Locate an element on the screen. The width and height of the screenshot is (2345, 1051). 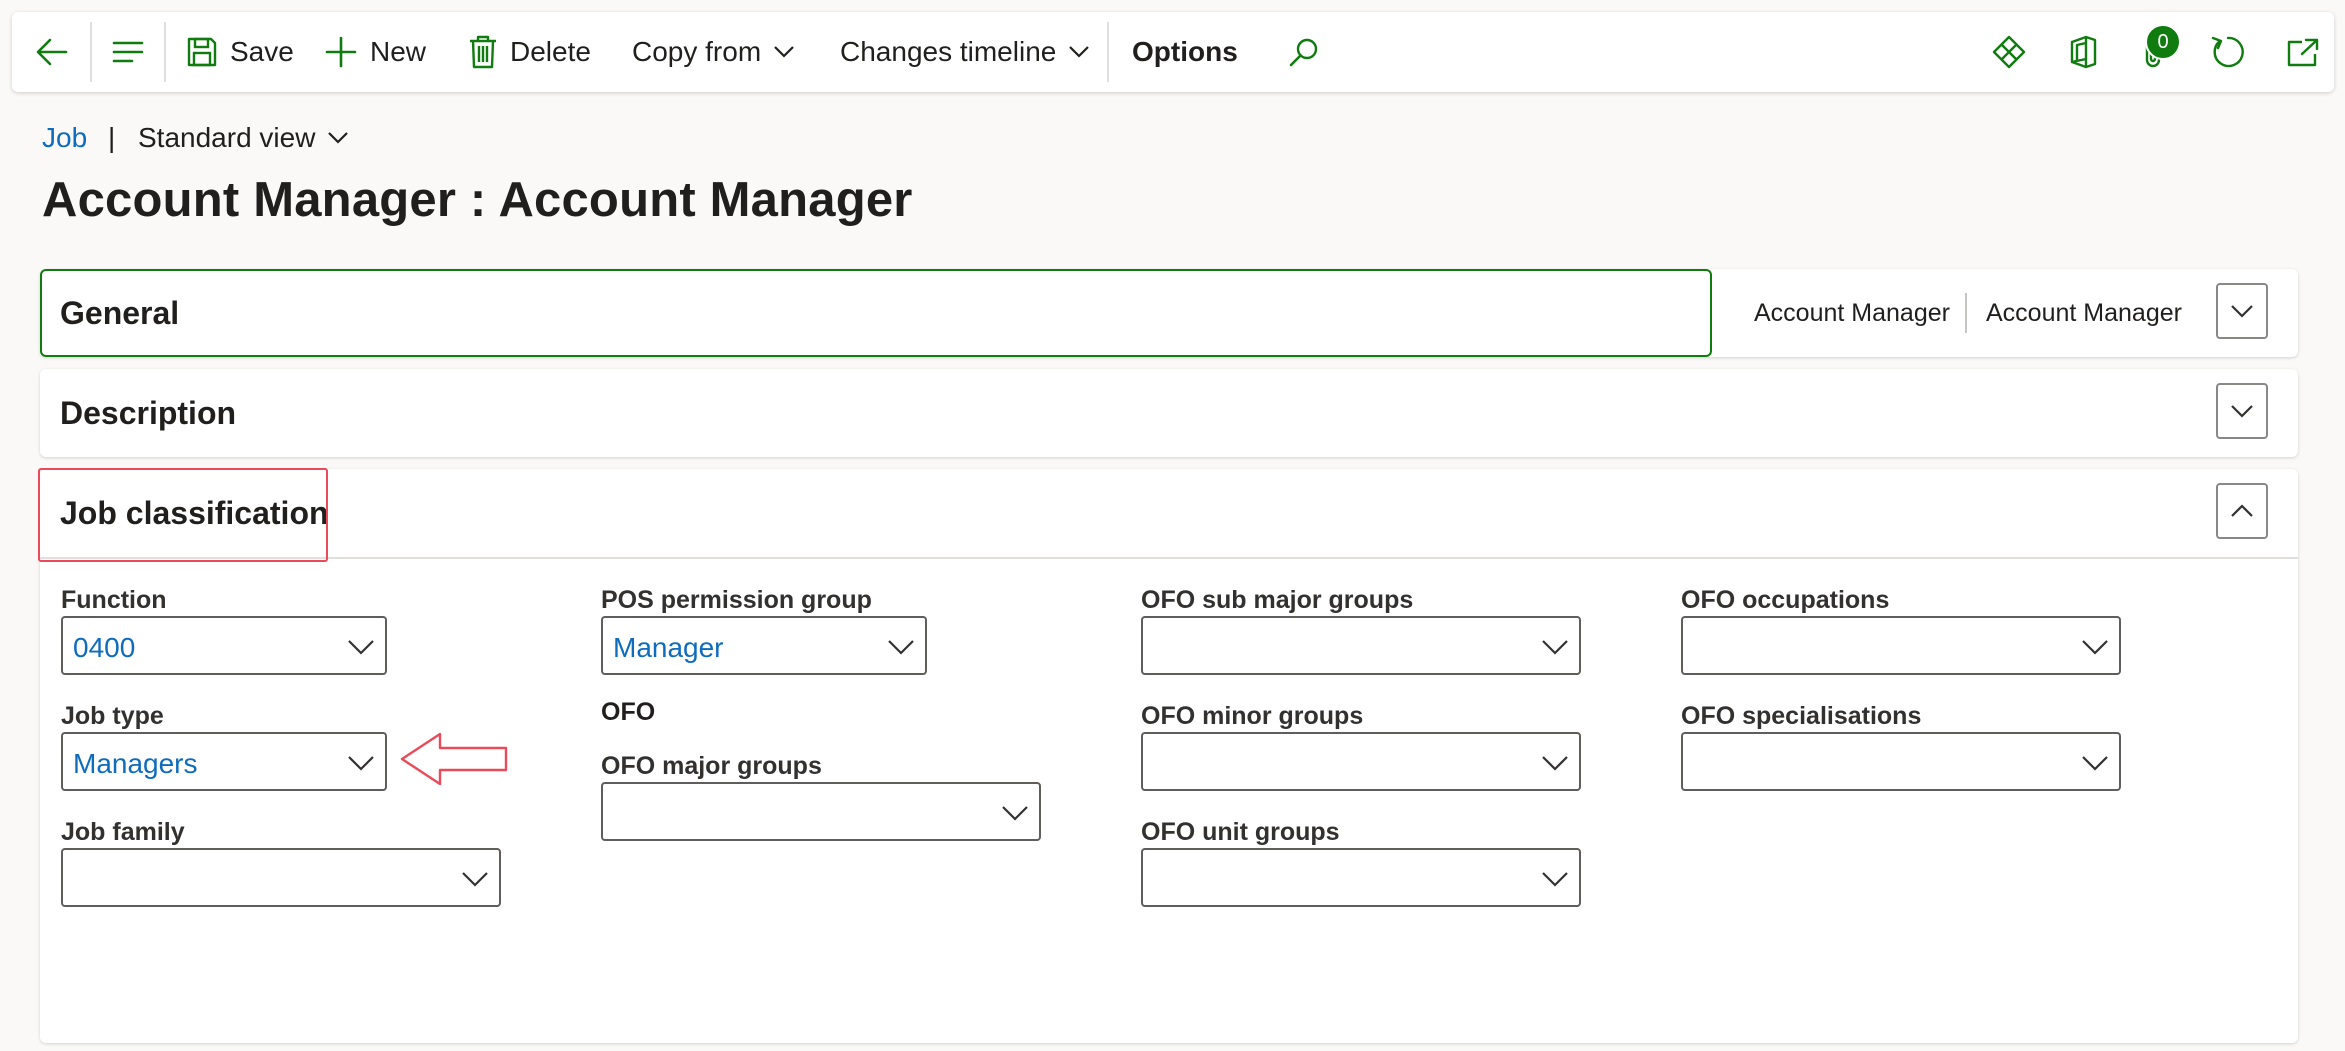
chevron-up-icon is located at coordinates (2242, 510).